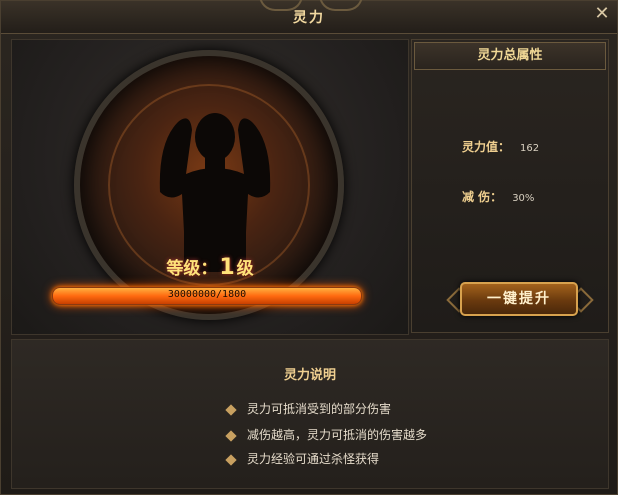 This screenshot has height=495, width=618. I want to click on description-text: 减伤越高，灵力可抵消的伤害越多, so click(337, 435).